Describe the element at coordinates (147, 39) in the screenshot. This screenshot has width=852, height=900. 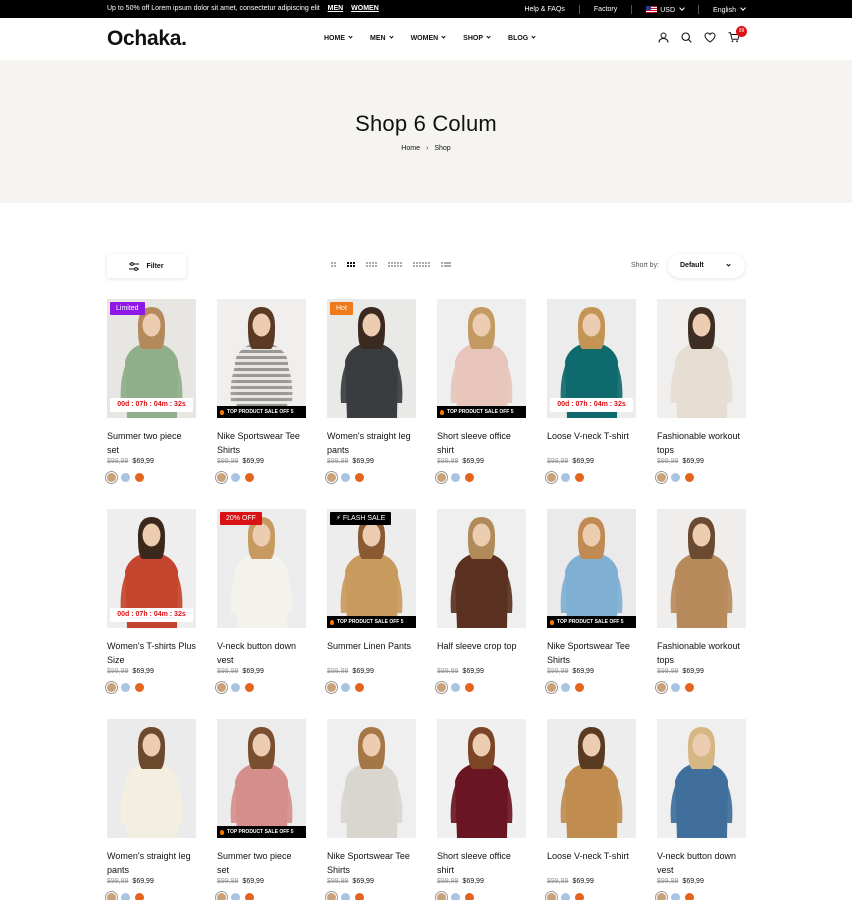
I see `logo: Ochaka.` at that location.